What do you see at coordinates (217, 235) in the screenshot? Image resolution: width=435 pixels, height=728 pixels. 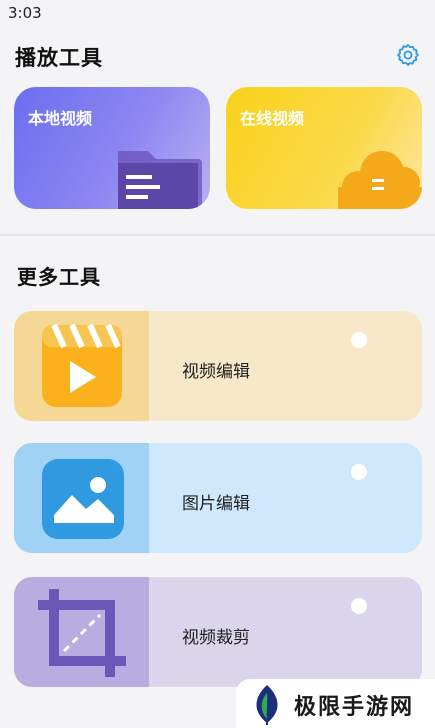 I see `section-divider` at bounding box center [217, 235].